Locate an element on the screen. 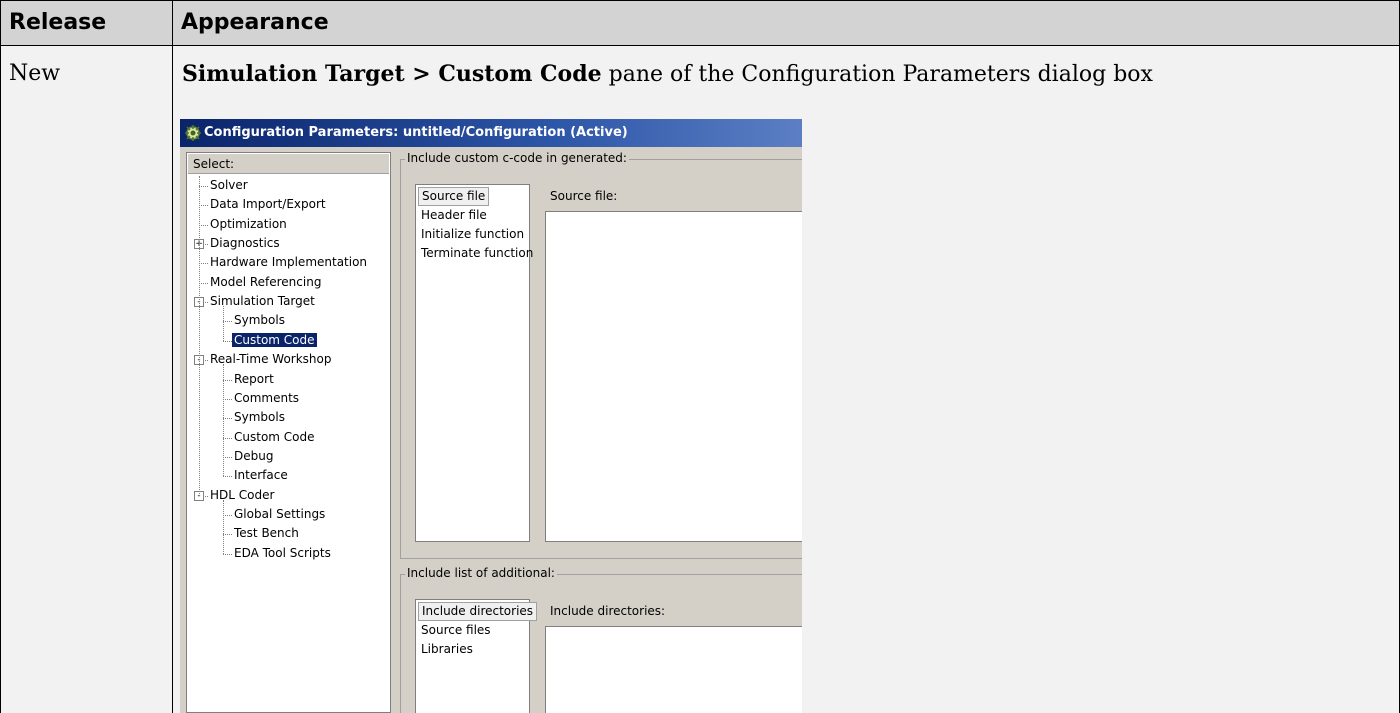 This screenshot has width=1400, height=713. additional-type-list: Include directories Source files Libraries is located at coordinates (476, 656).